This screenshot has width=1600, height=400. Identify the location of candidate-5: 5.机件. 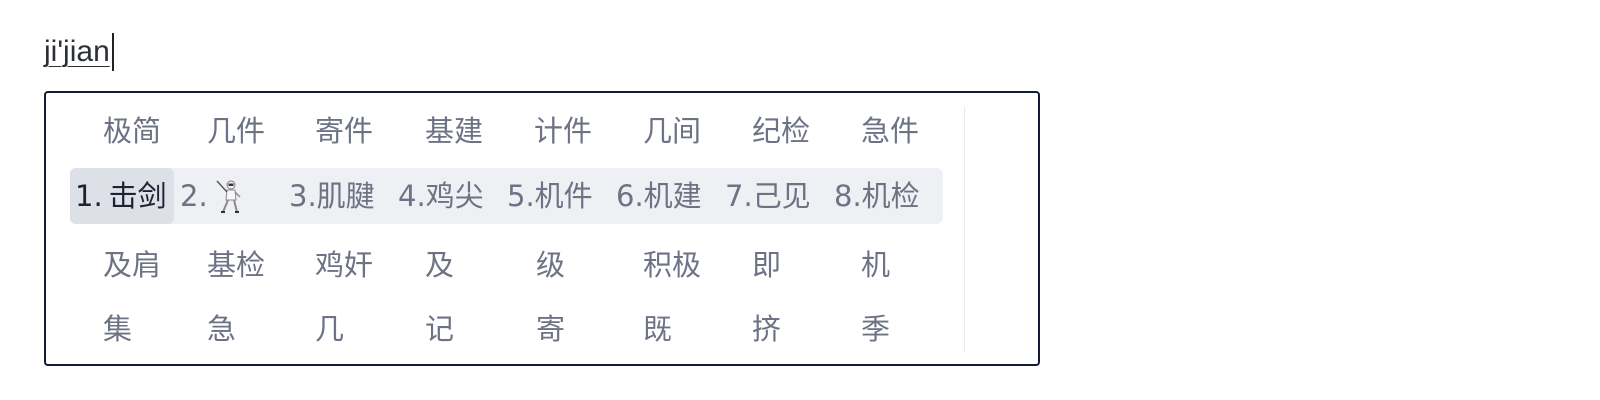
(550, 196).